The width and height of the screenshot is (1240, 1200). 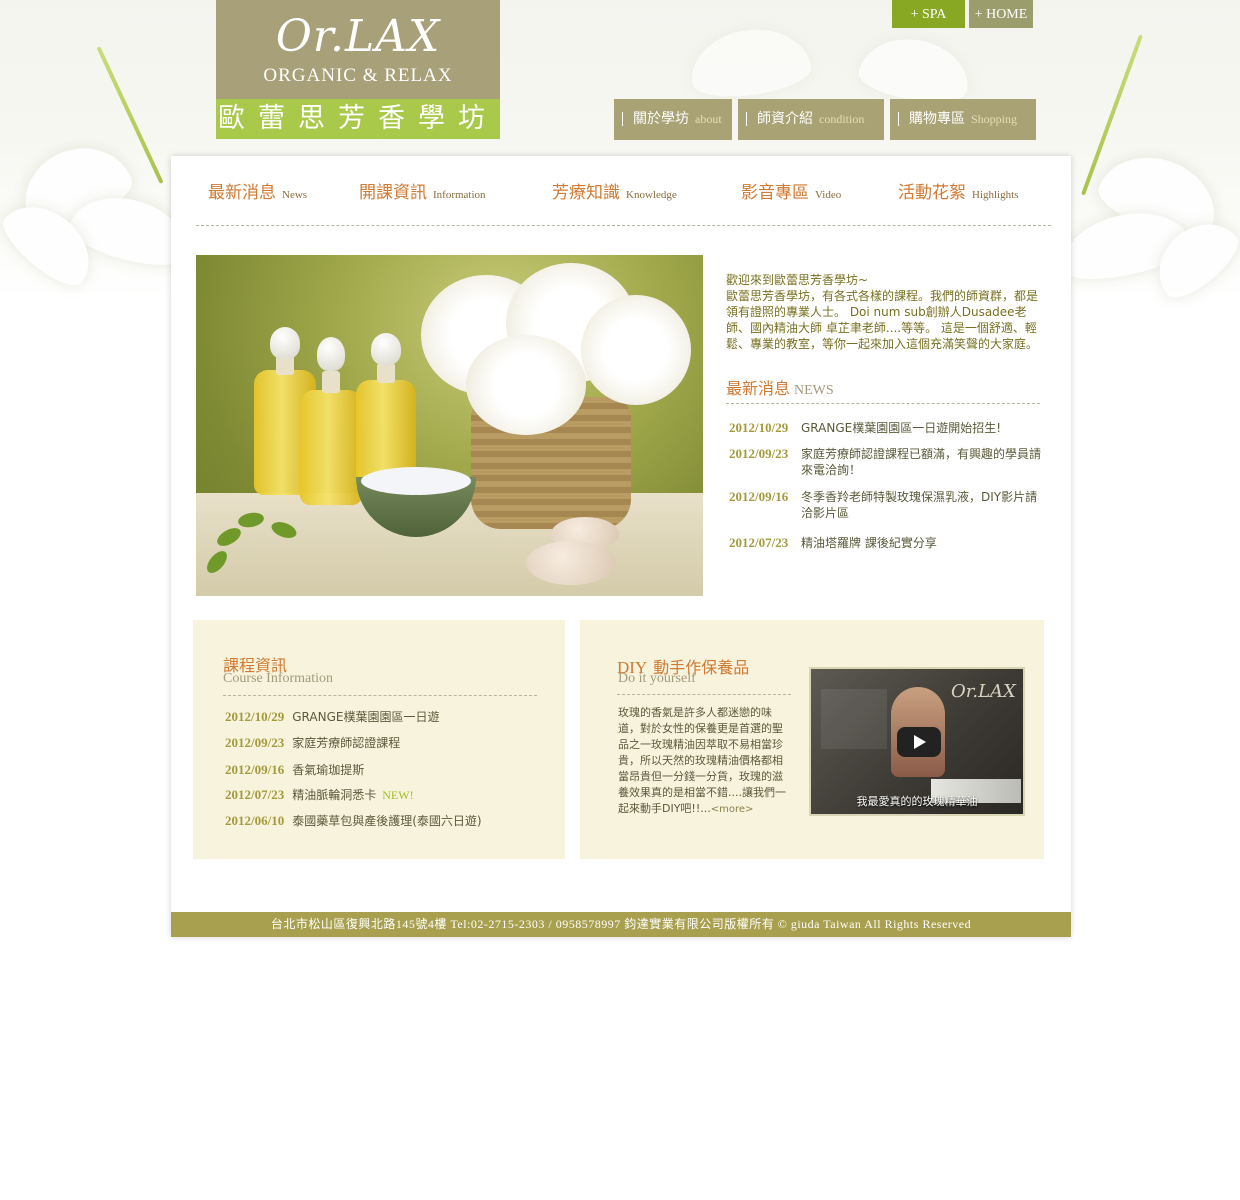 What do you see at coordinates (759, 427) in the screenshot?
I see `news-date: 2012/10/29` at bounding box center [759, 427].